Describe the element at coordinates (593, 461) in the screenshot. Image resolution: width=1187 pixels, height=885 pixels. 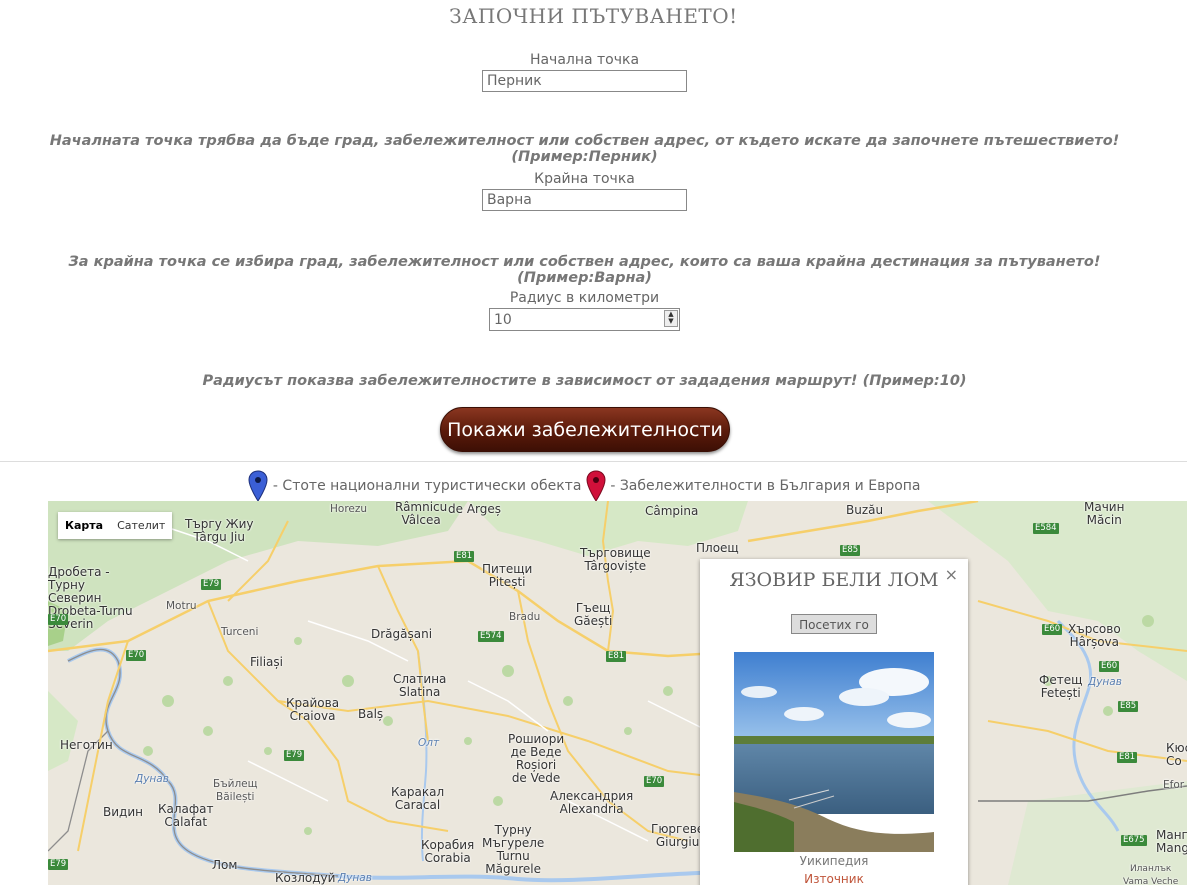
I see `divider` at that location.